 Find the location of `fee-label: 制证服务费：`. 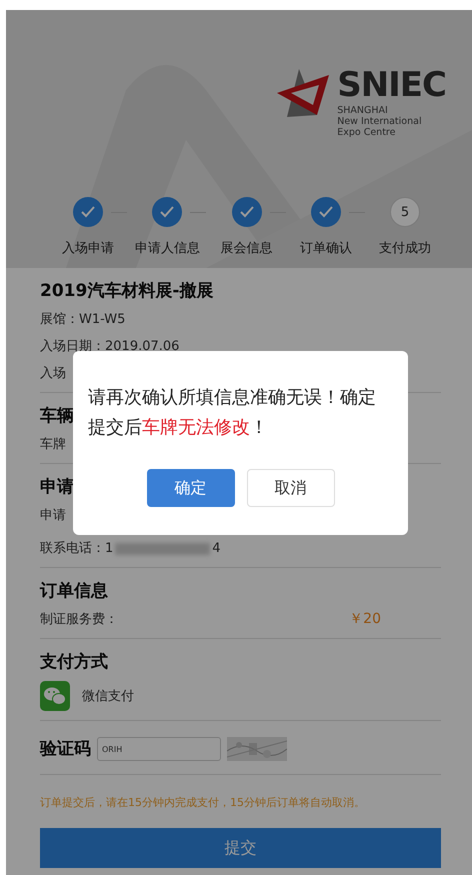

fee-label: 制证服务费： is located at coordinates (79, 620).